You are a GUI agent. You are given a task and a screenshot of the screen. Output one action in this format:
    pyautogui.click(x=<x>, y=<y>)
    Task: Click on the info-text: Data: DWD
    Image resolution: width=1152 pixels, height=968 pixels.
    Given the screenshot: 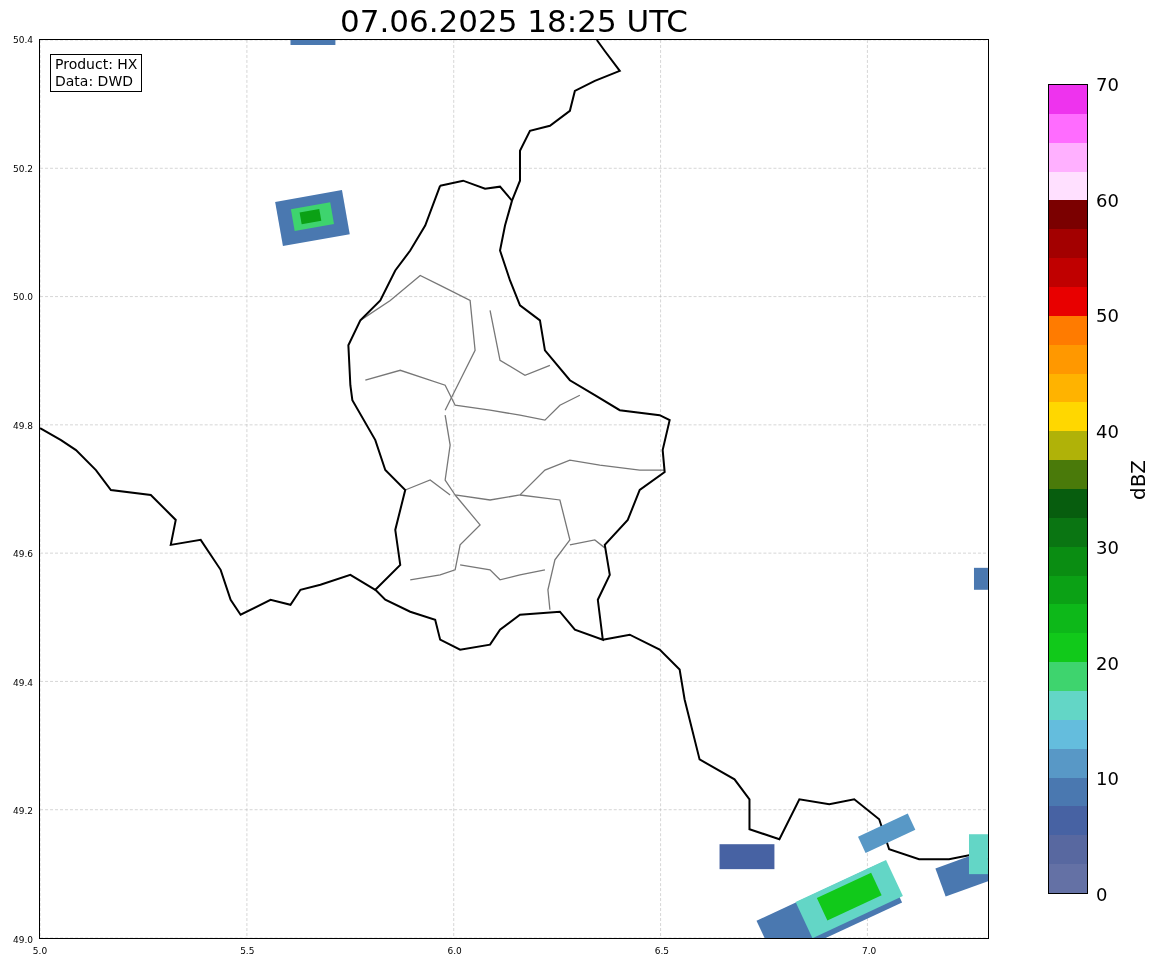 What is the action you would take?
    pyautogui.click(x=94, y=81)
    